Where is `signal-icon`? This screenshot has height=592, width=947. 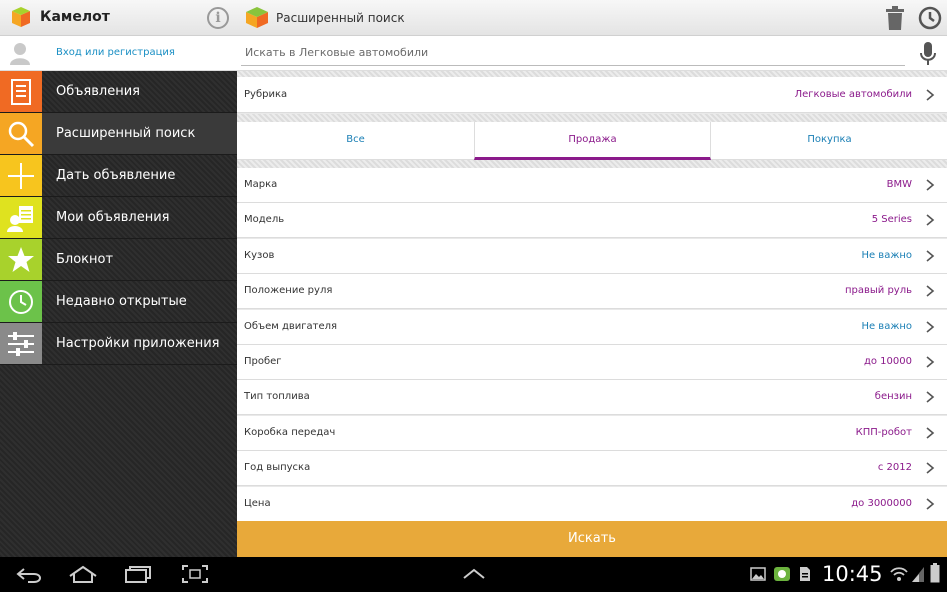
signal-icon is located at coordinates (918, 574).